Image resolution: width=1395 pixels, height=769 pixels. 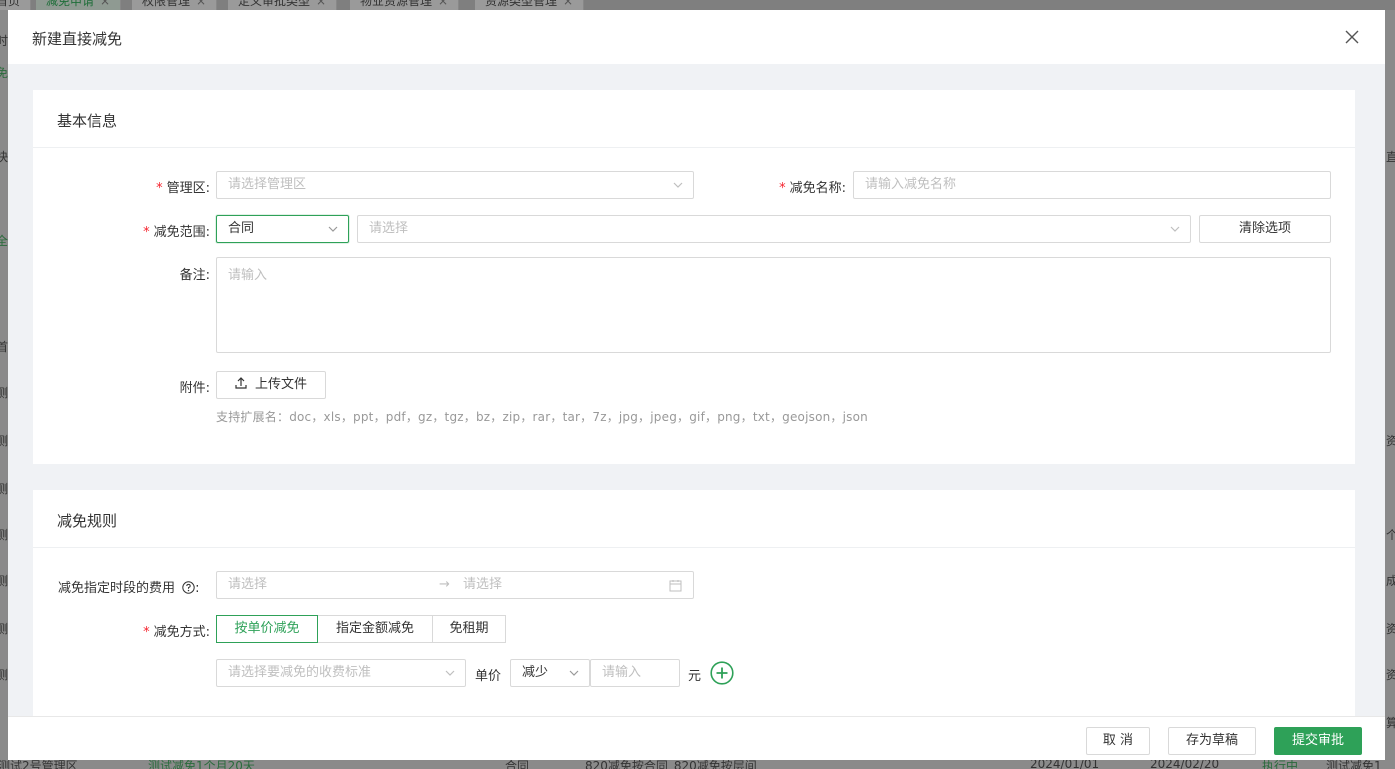 I want to click on reduce-direction-select: 减少, so click(x=550, y=673).